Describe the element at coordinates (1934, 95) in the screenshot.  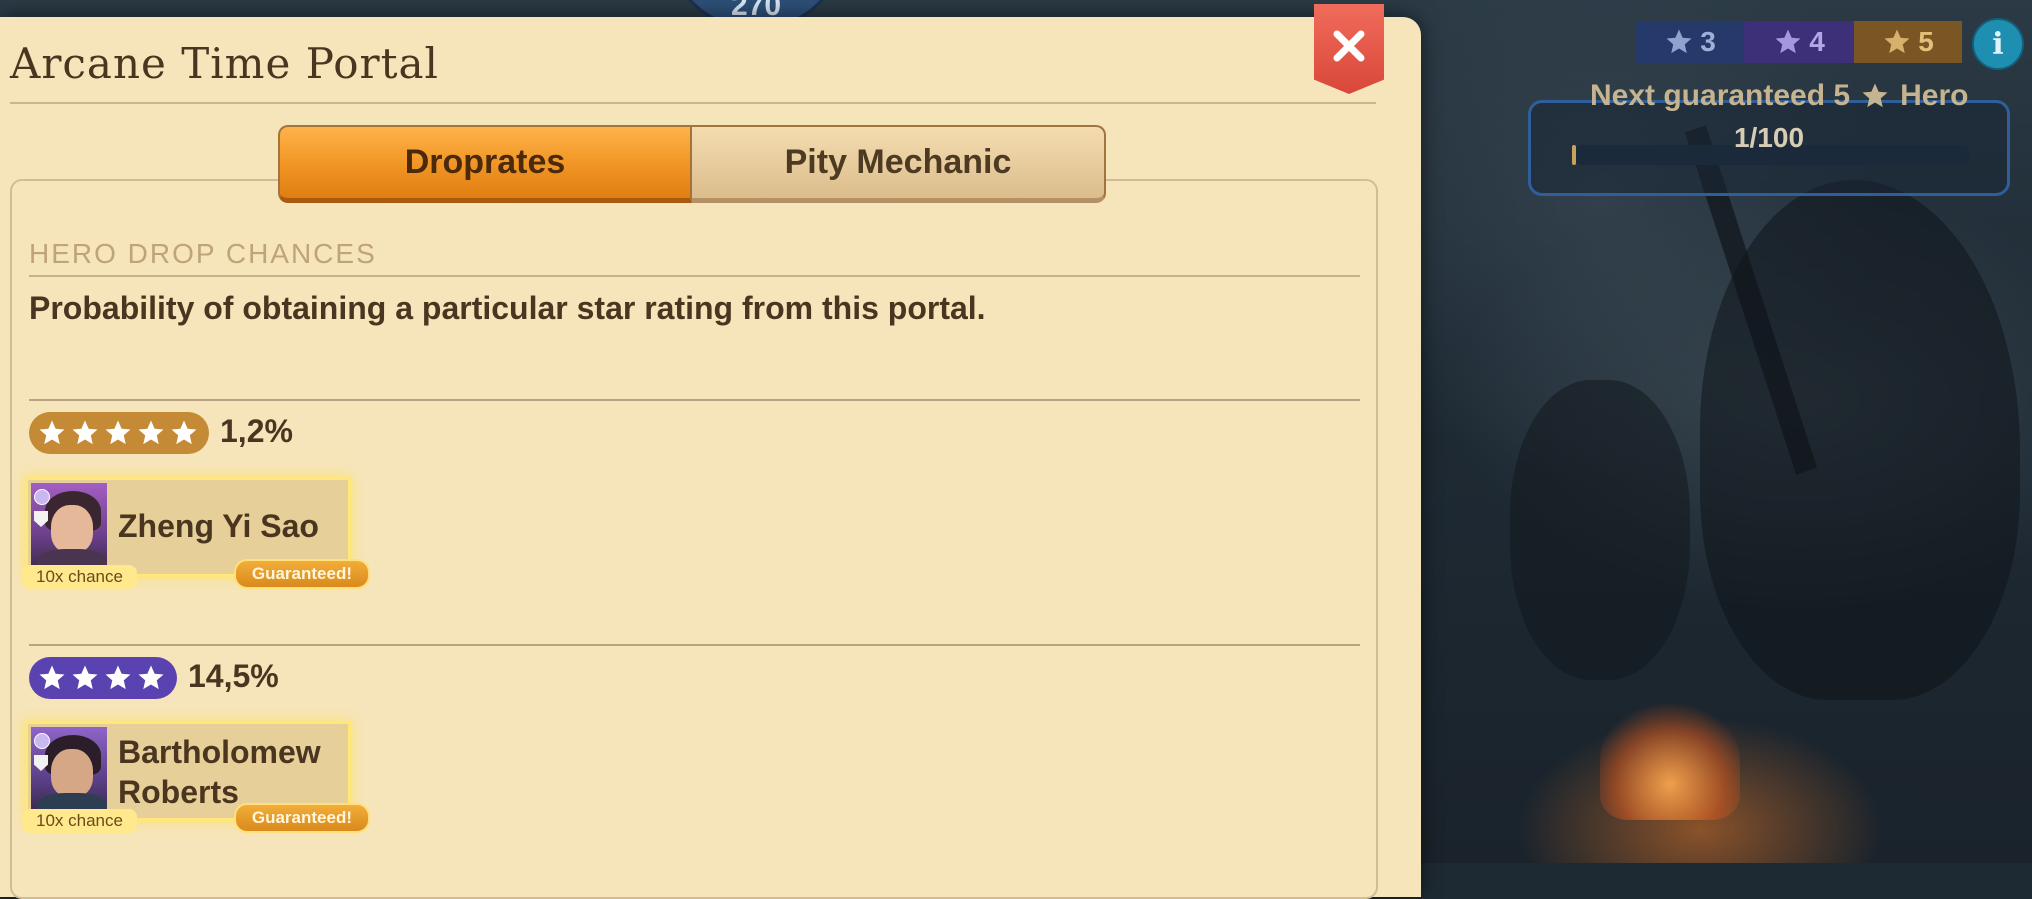
I see `guarantee-label-suffix: Hero` at that location.